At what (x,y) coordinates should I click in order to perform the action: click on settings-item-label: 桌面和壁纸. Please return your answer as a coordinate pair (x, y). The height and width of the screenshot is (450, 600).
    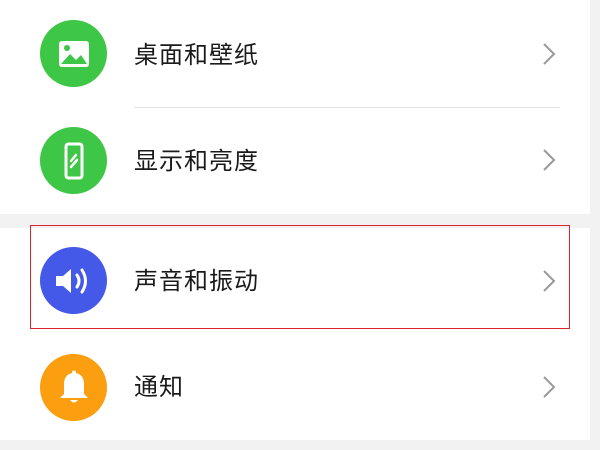
    Looking at the image, I should click on (196, 55).